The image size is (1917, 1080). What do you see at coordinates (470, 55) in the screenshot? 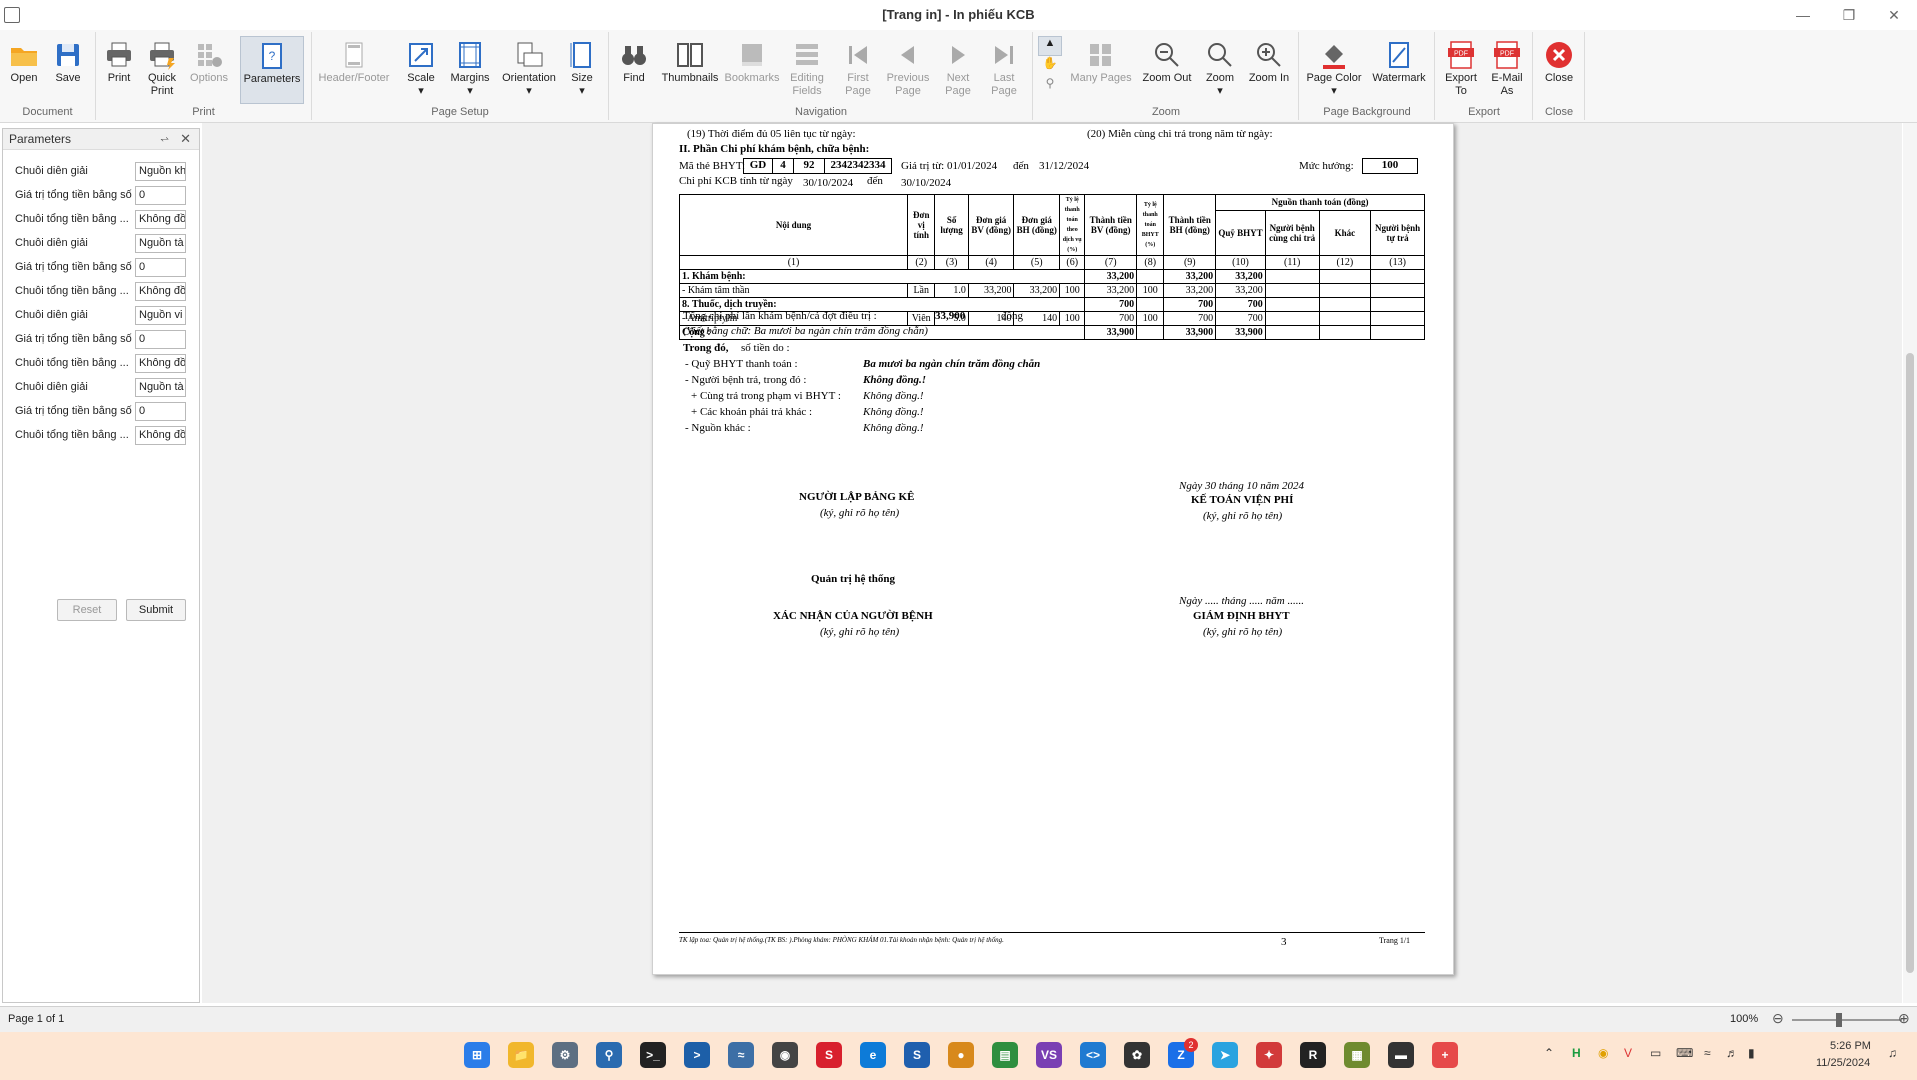
I see `margins-icon` at bounding box center [470, 55].